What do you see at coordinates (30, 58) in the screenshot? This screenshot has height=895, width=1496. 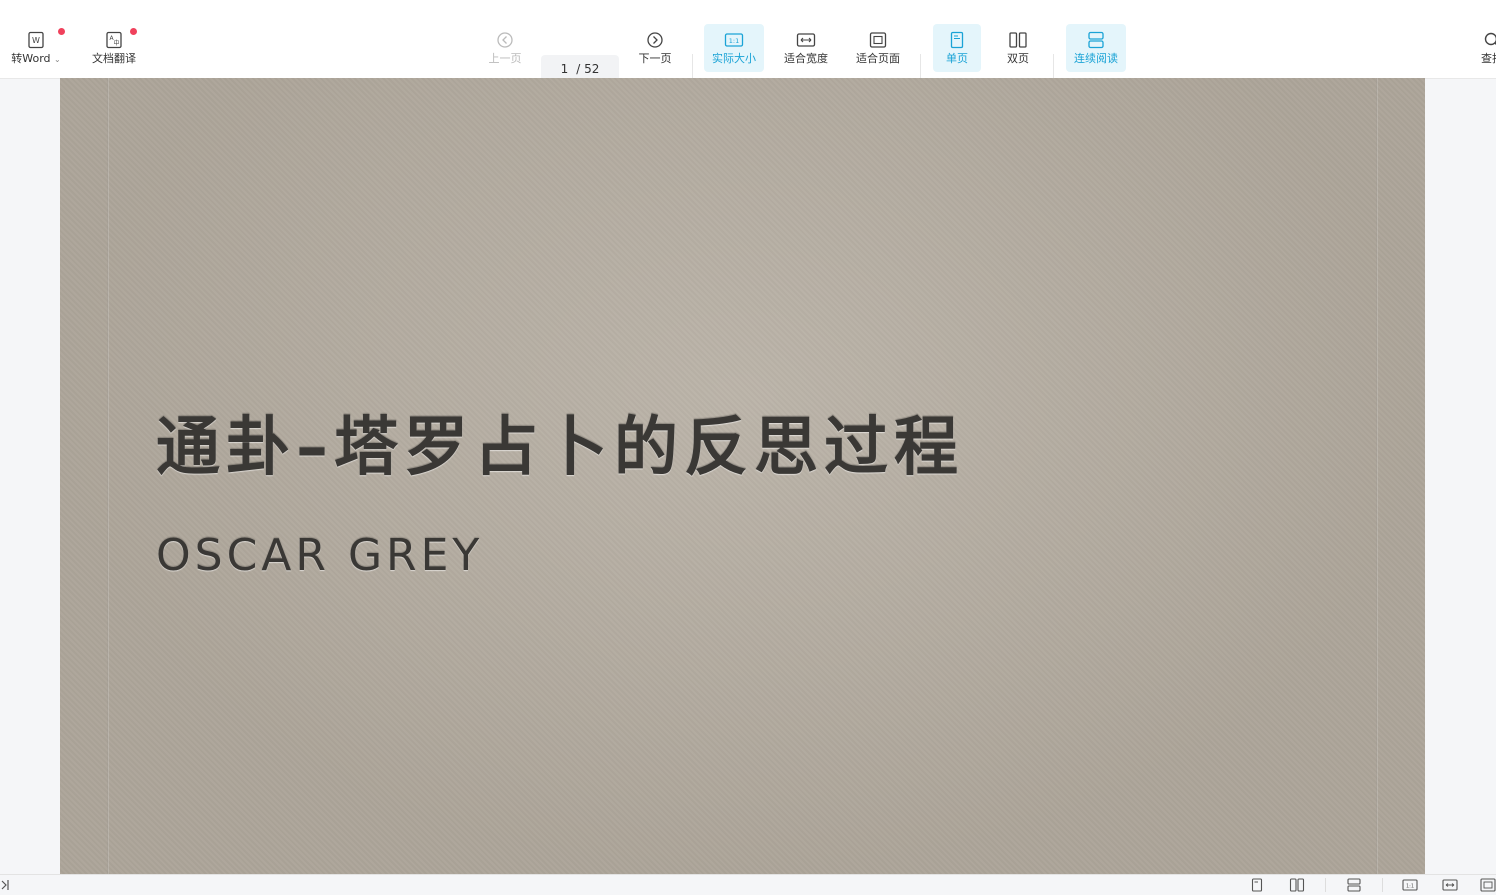 I see `to-word-label: 转Word` at bounding box center [30, 58].